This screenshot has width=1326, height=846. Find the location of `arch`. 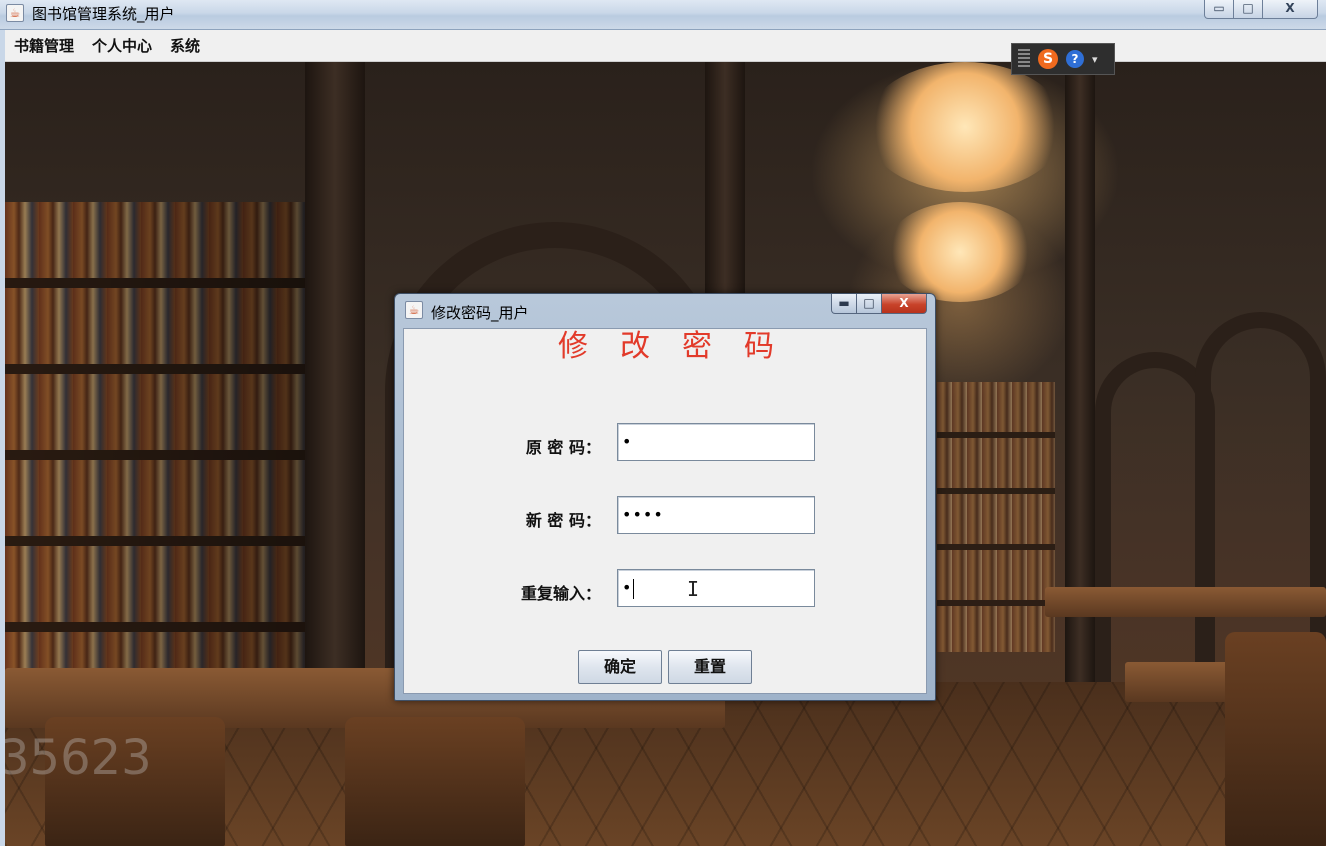

arch is located at coordinates (1260, 497).